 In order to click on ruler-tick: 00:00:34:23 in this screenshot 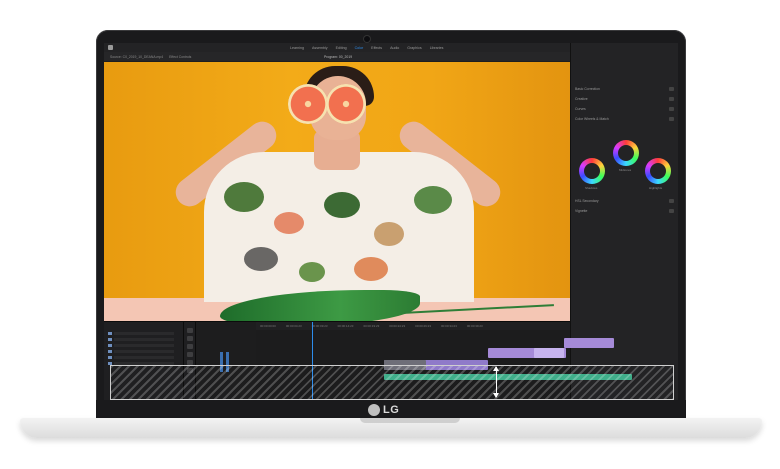, I will do `click(449, 326)`.